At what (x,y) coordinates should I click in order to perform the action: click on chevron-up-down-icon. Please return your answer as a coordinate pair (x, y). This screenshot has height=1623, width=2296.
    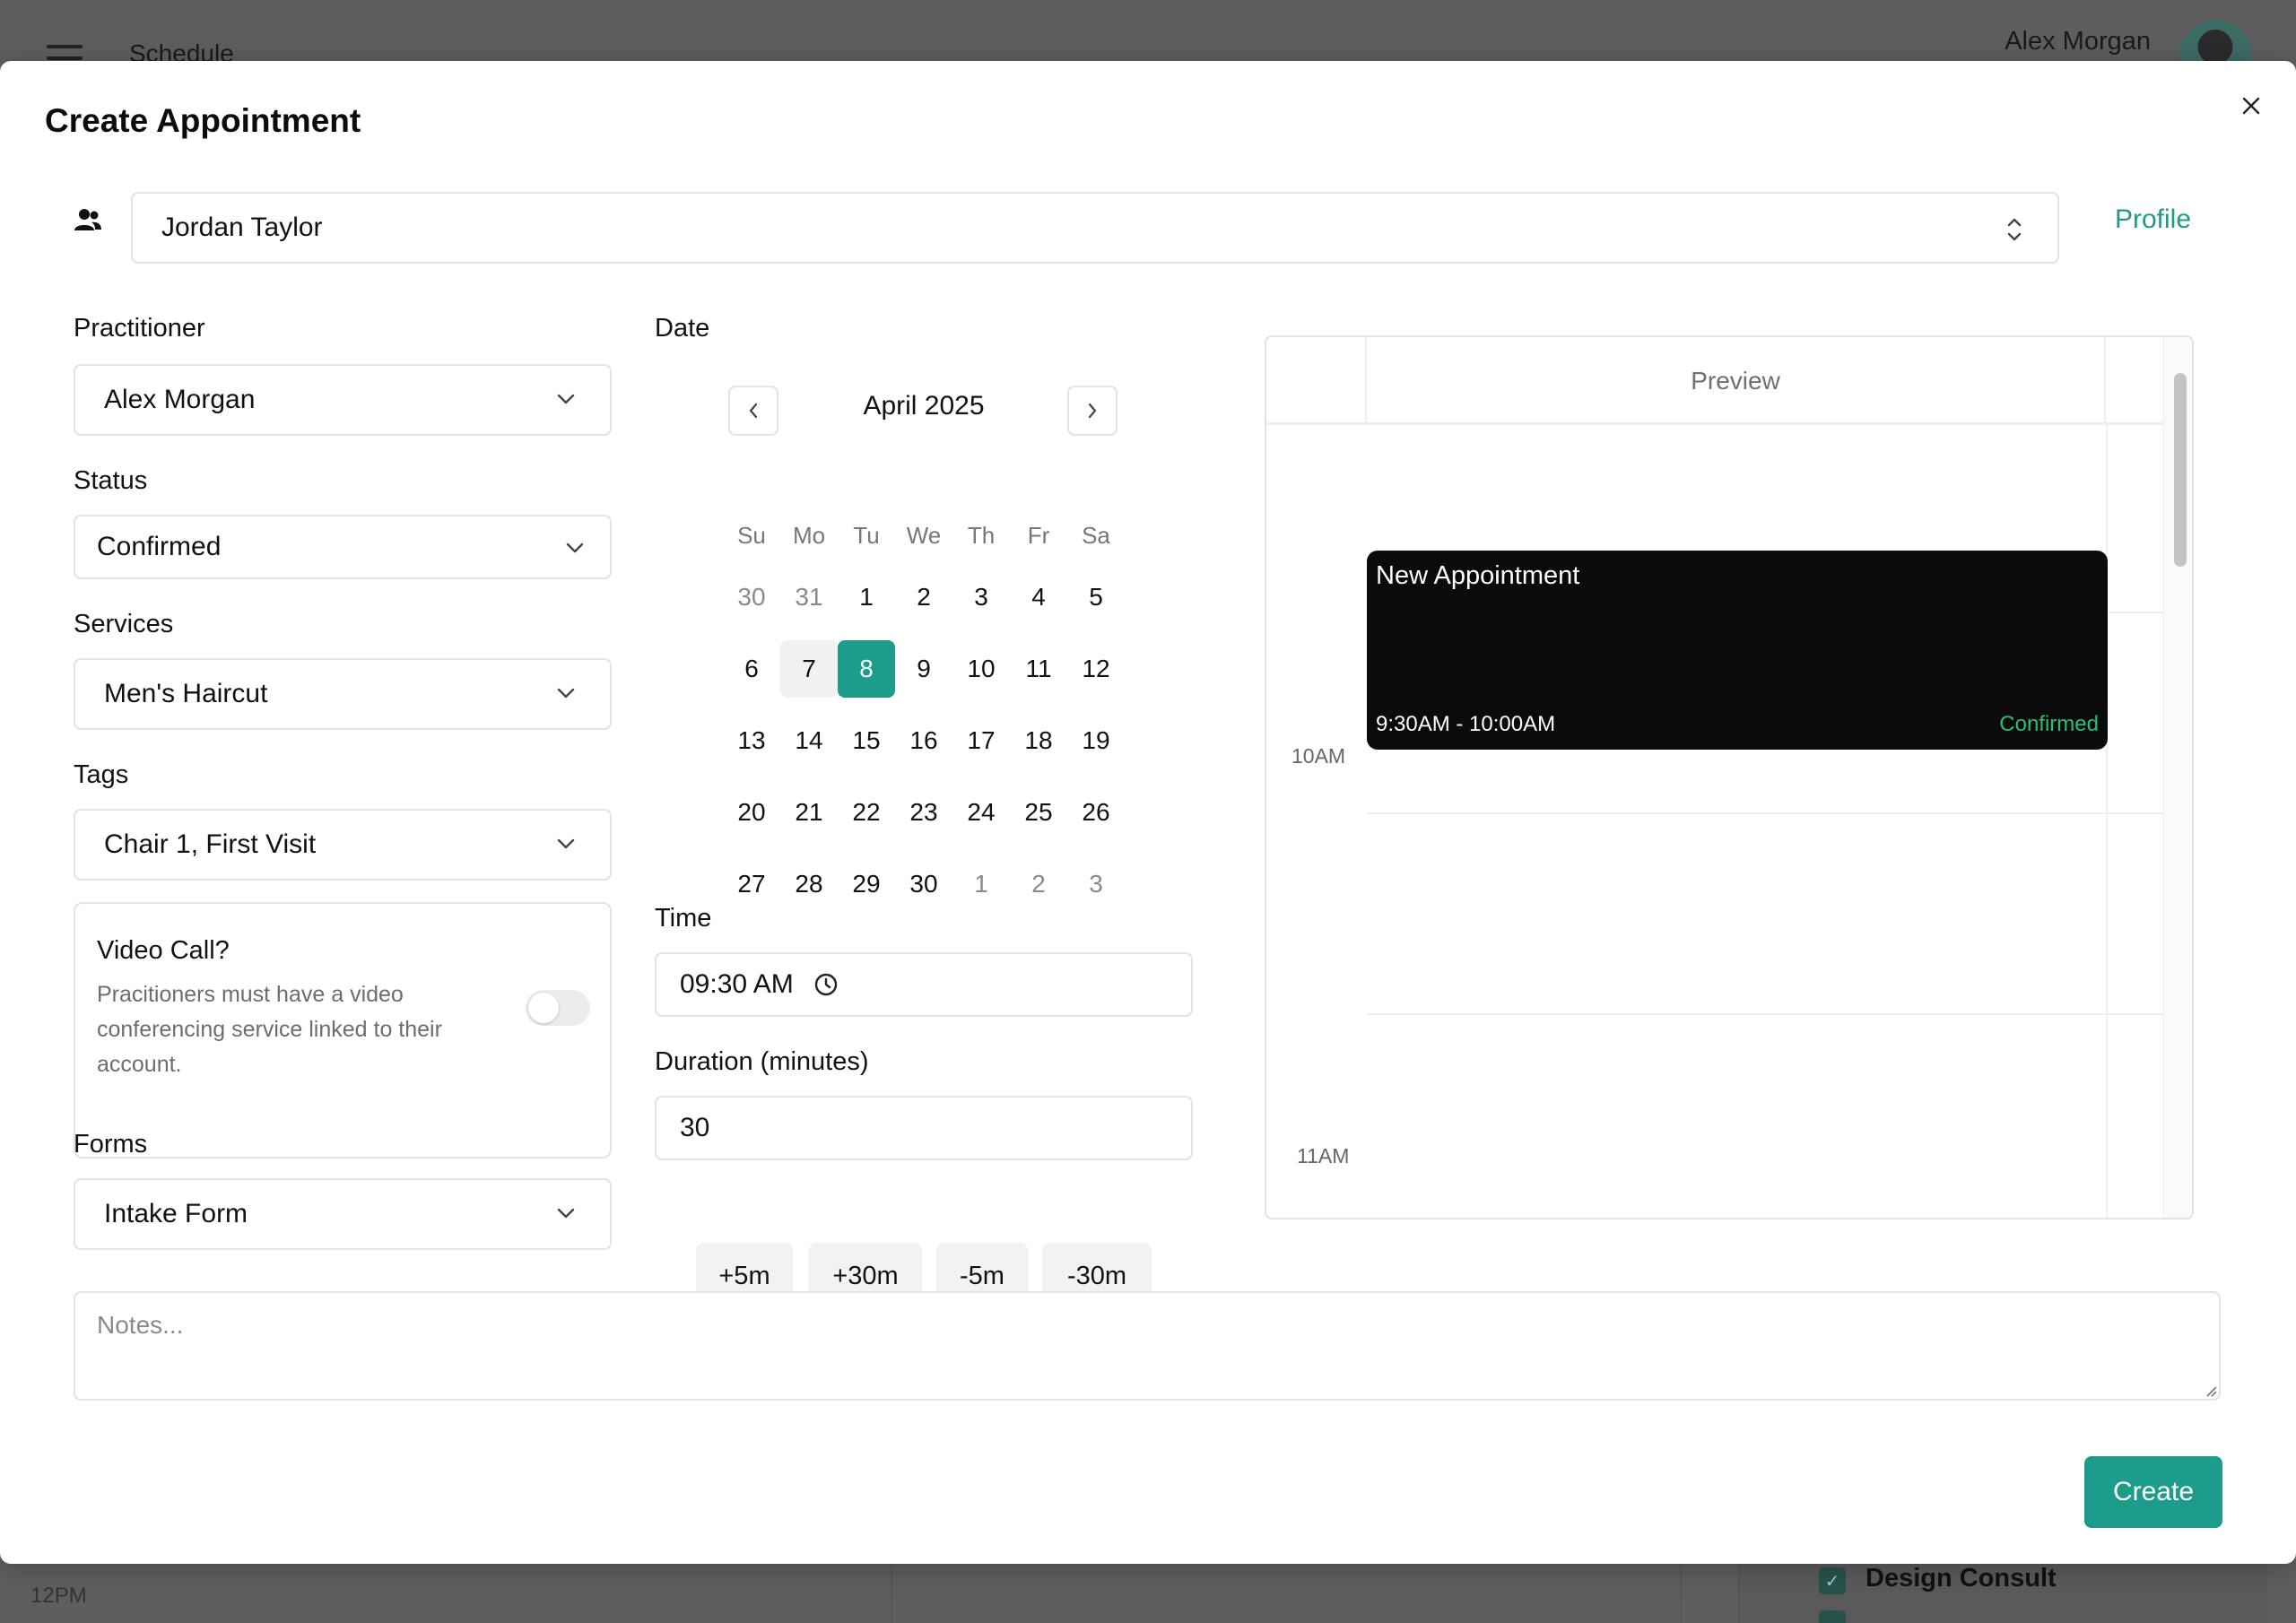
    Looking at the image, I should click on (2014, 229).